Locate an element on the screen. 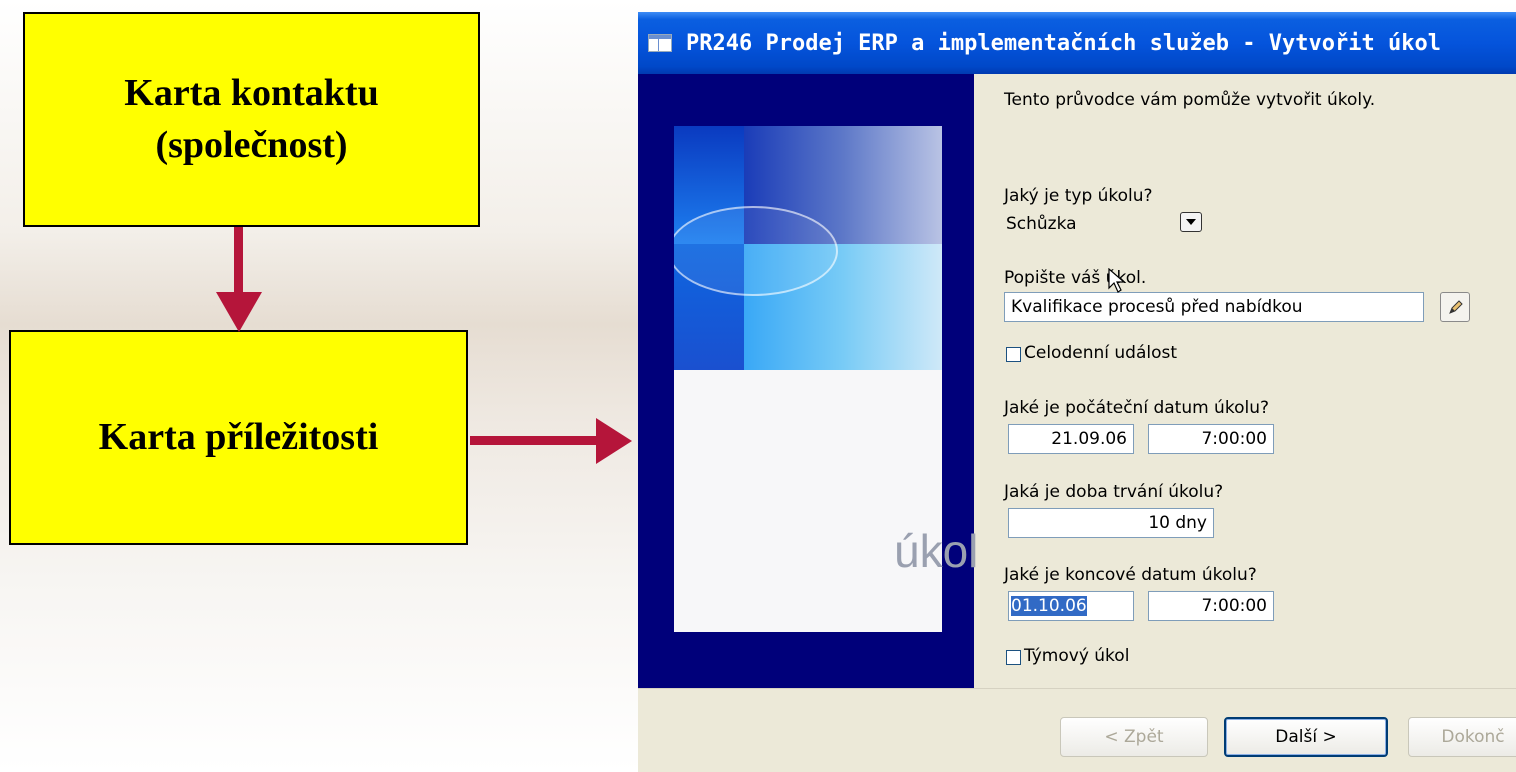 This screenshot has width=1516, height=772. window-app-icon is located at coordinates (660, 43).